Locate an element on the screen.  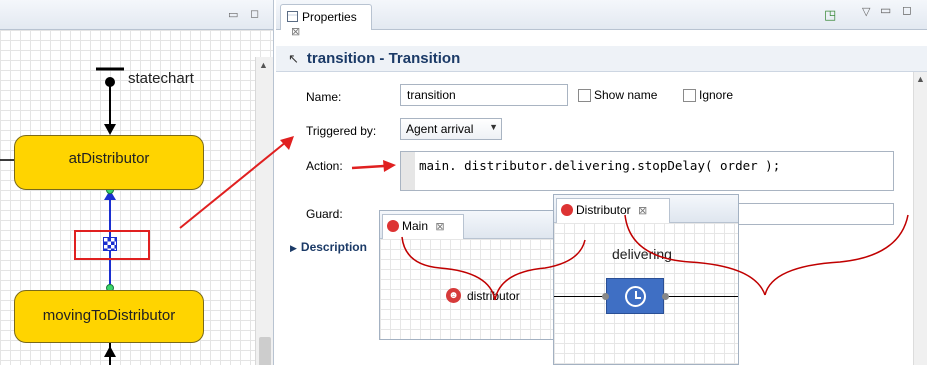
delivering-label: delivering is located at coordinates (642, 254).